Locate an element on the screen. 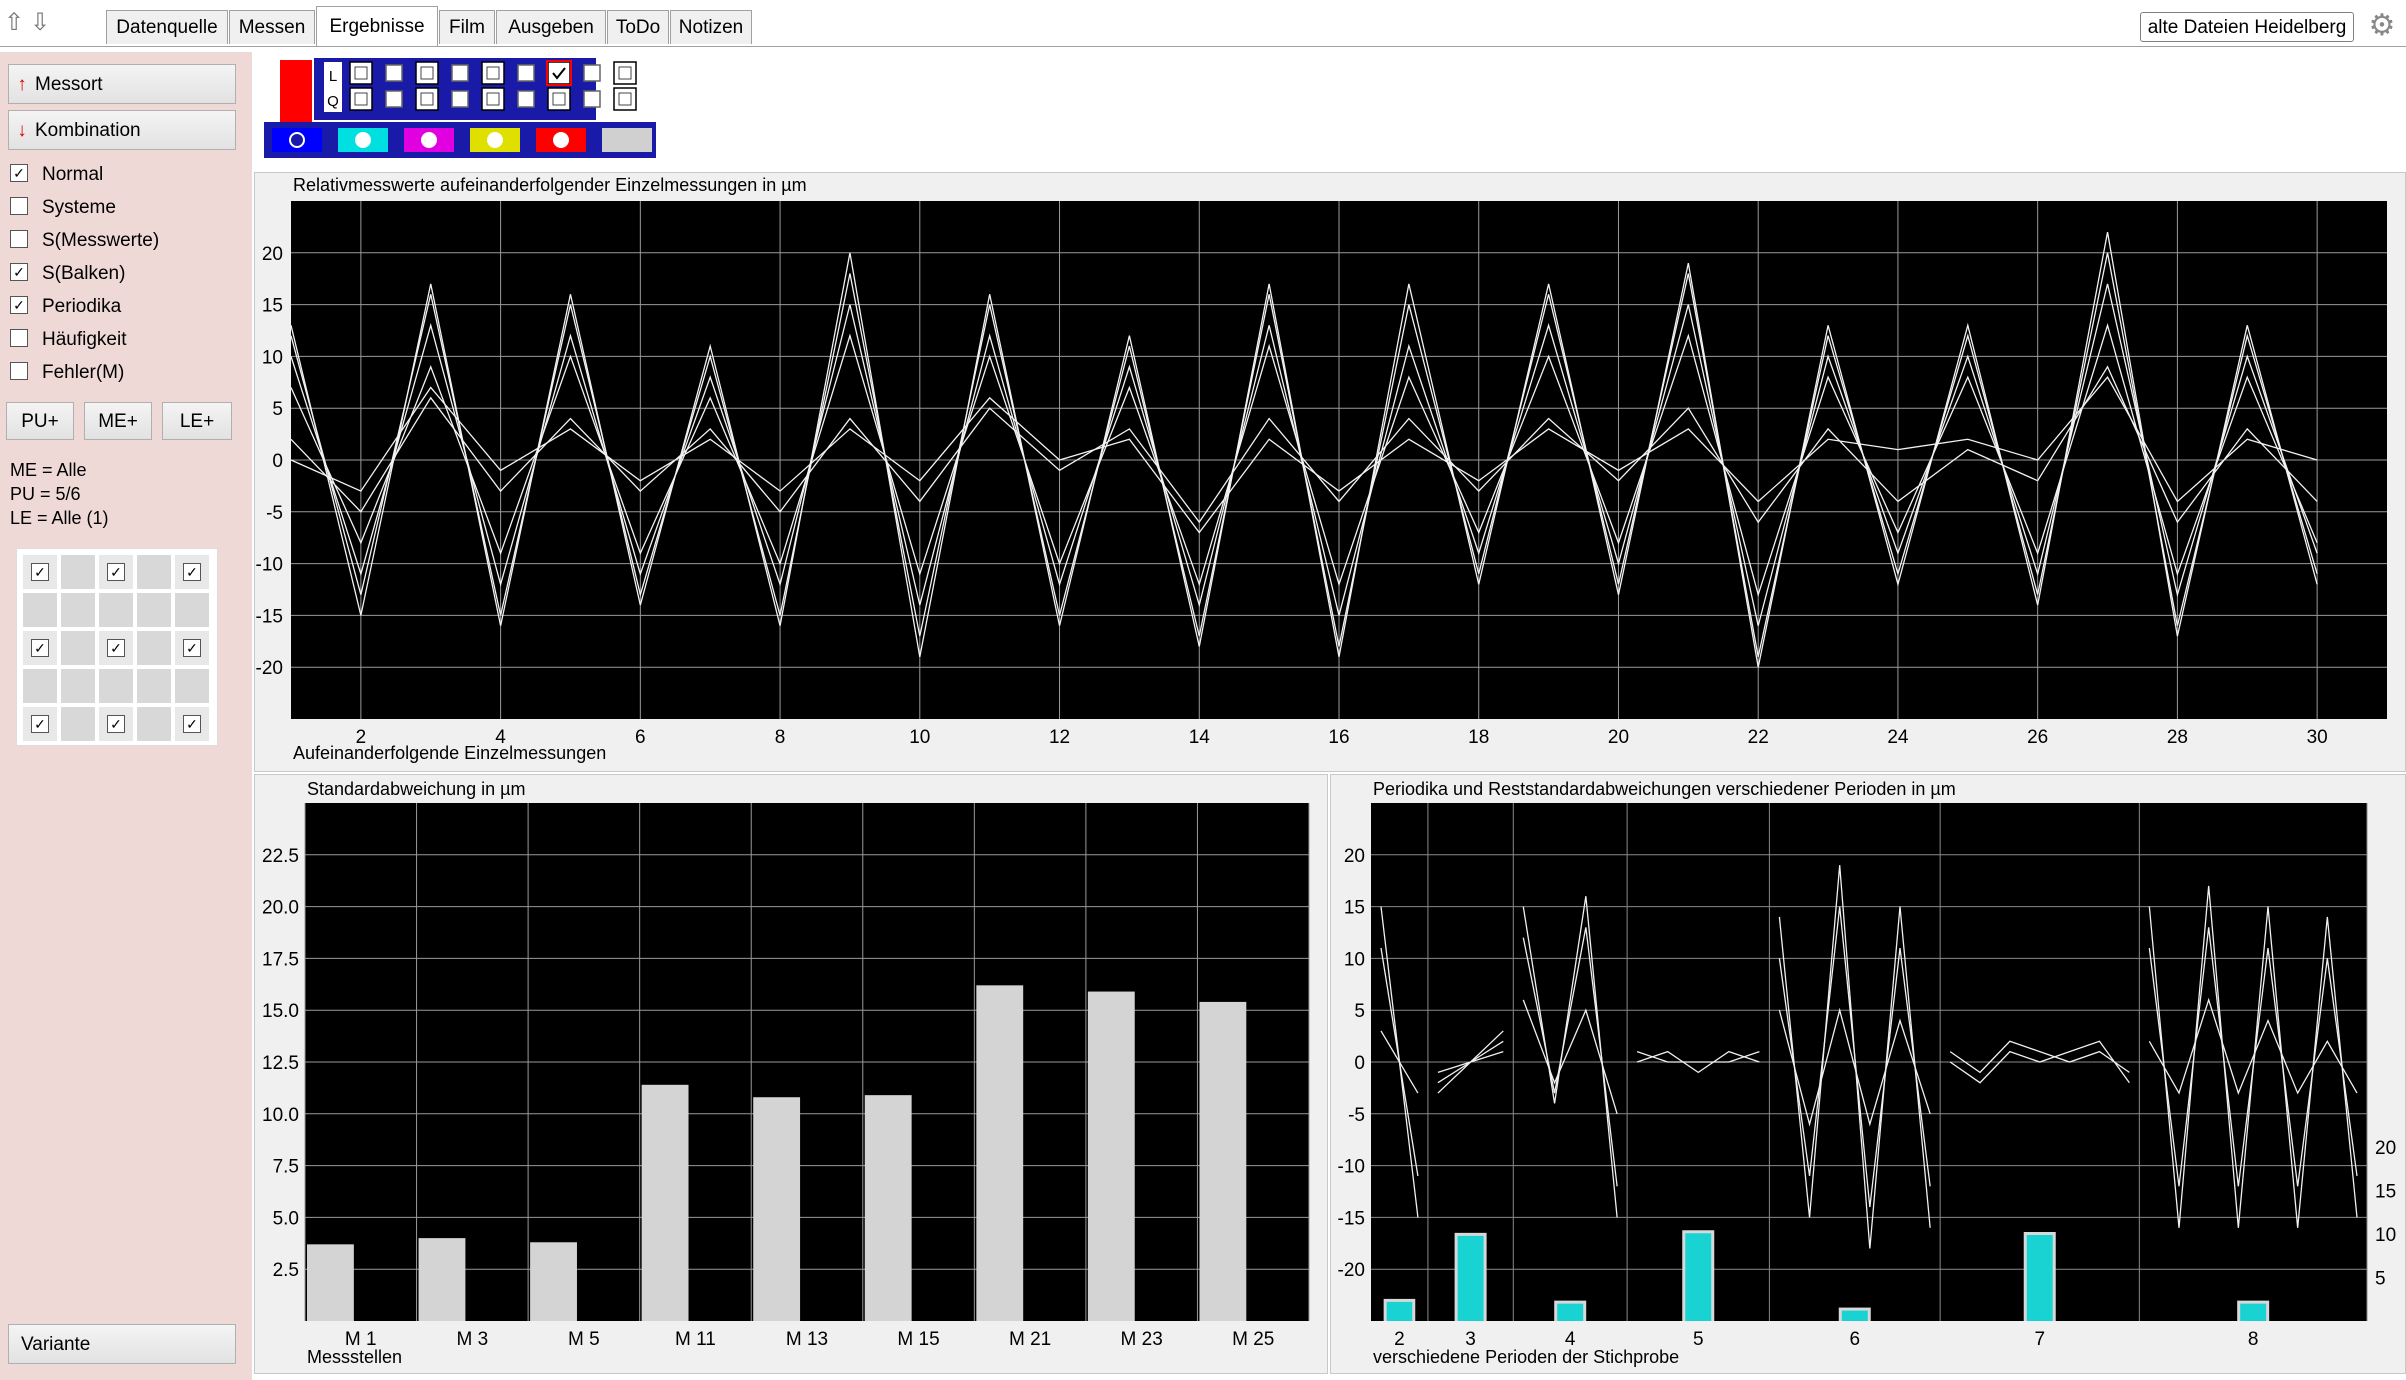 This screenshot has width=2406, height=1380. arrow-up-icon: ⇧ is located at coordinates (14, 23).